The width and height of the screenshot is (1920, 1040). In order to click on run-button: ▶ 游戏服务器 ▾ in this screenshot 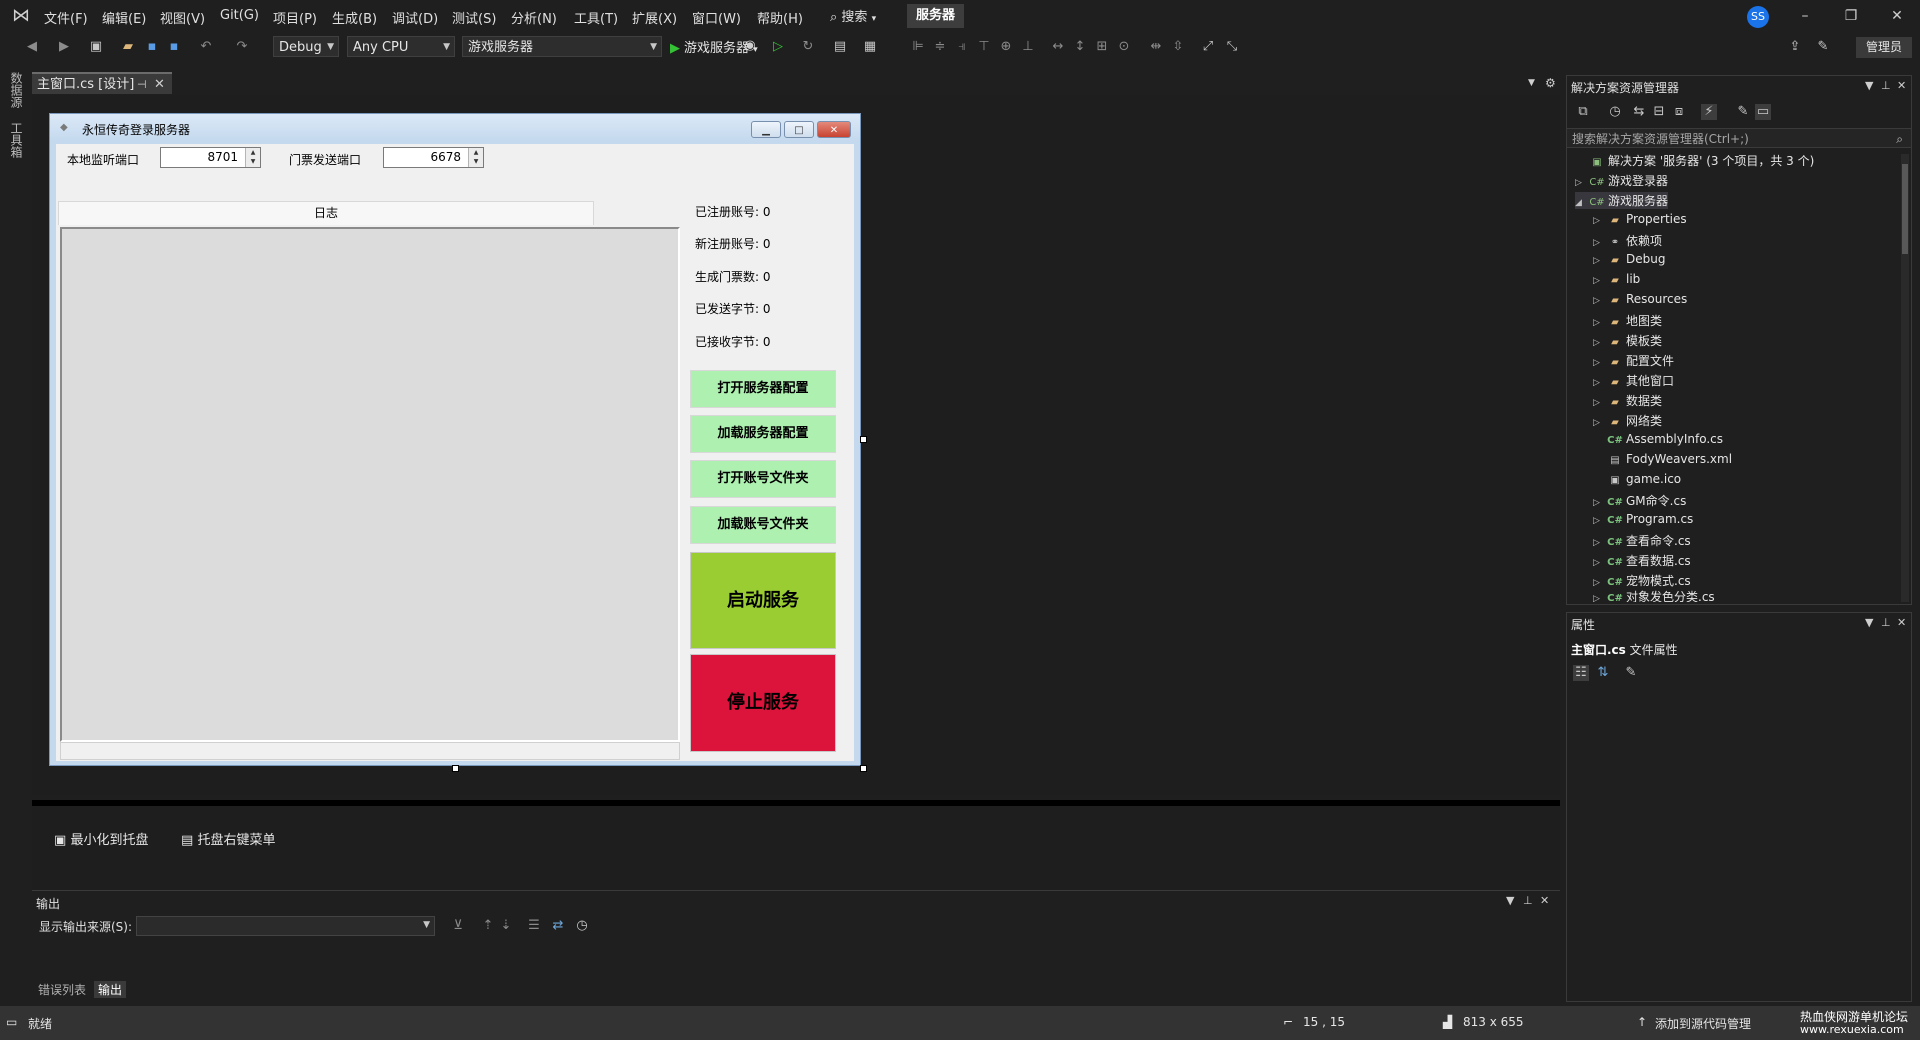, I will do `click(714, 46)`.